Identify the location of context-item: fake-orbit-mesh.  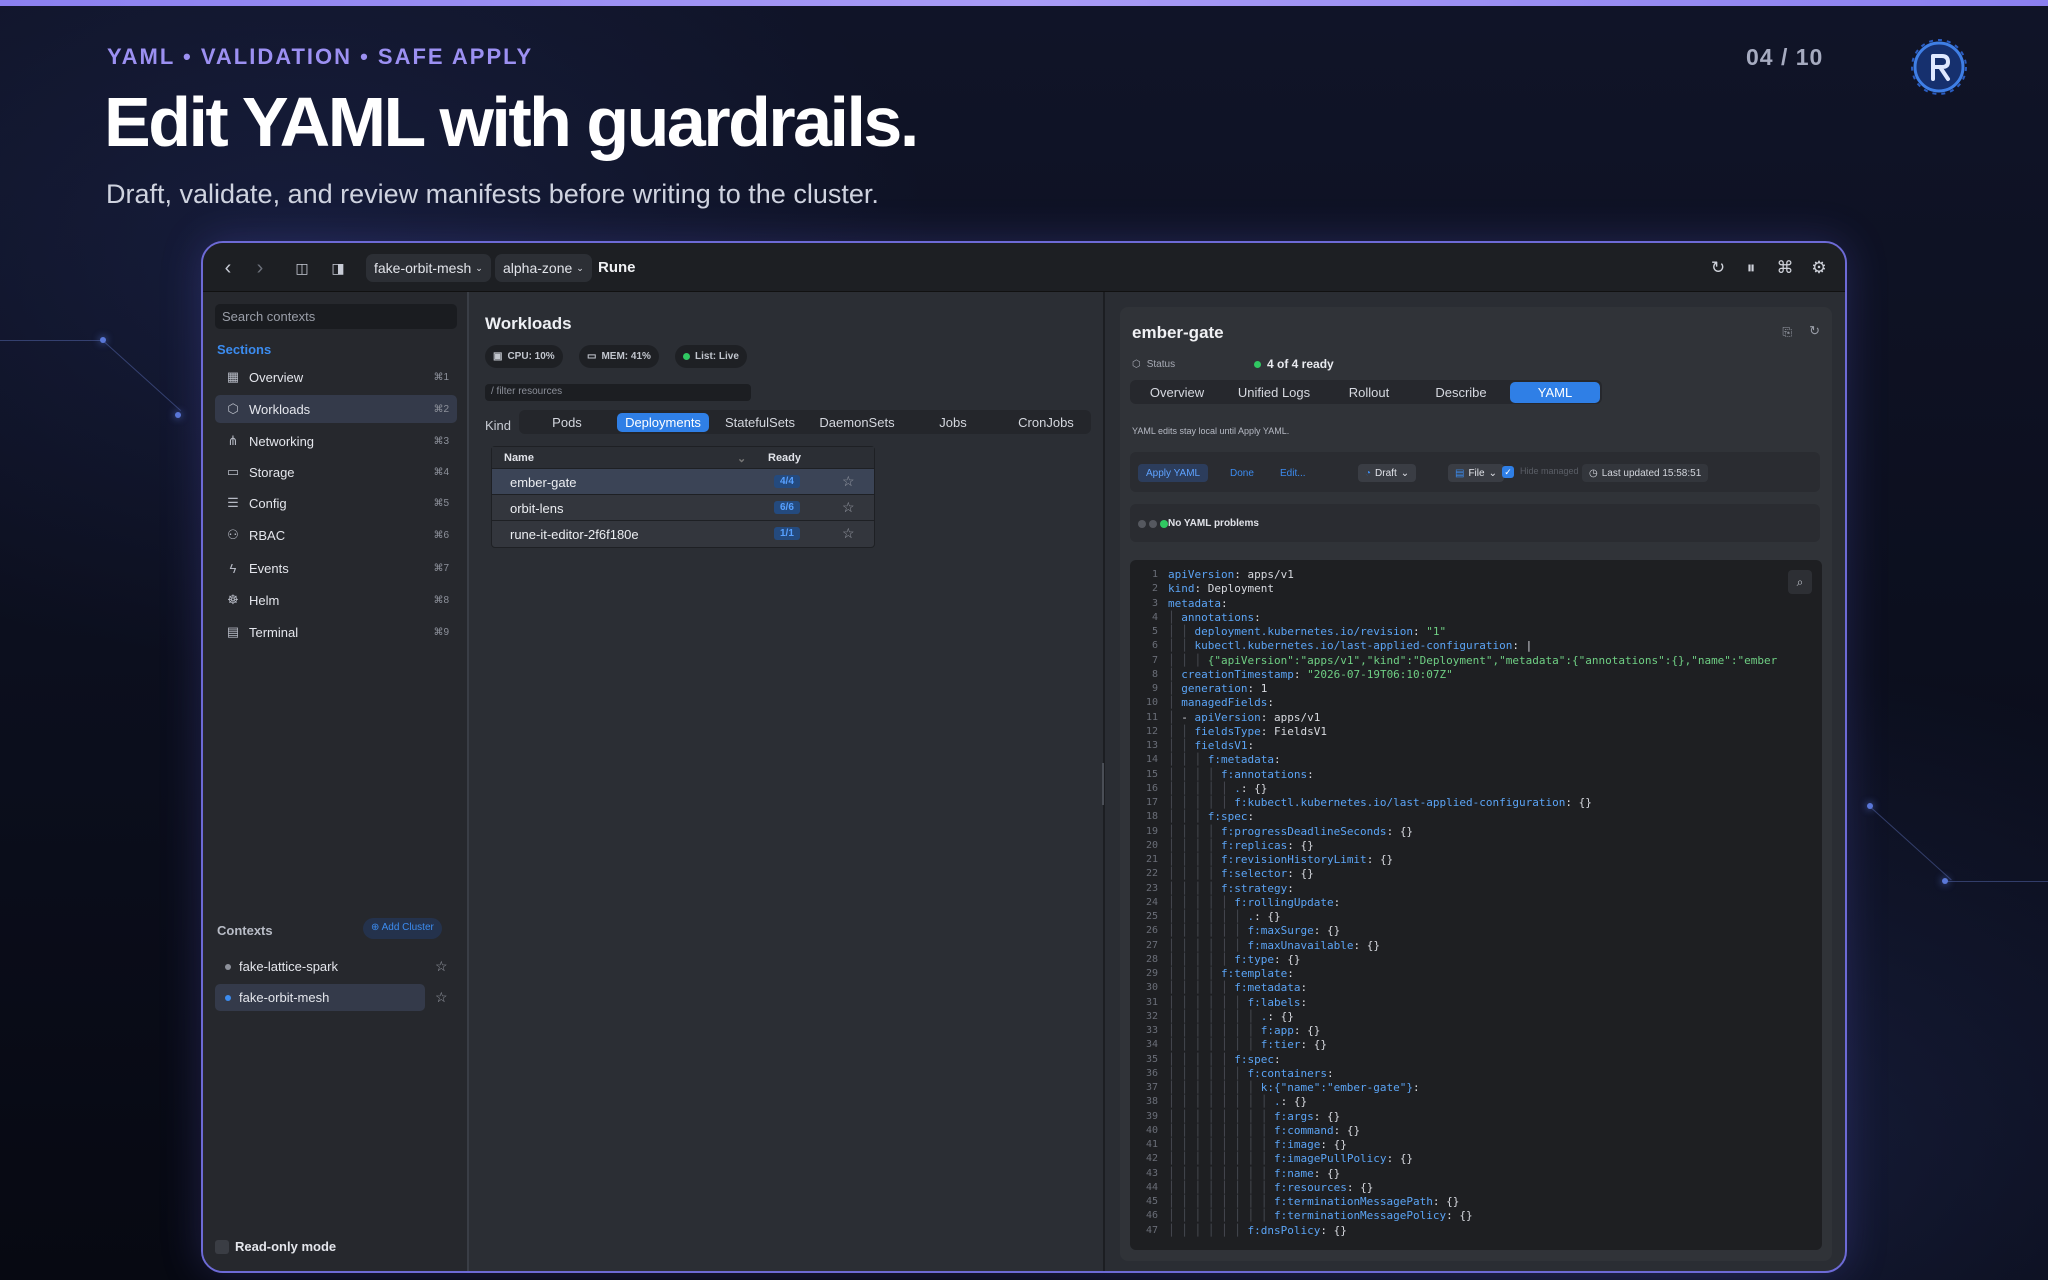
(320, 997).